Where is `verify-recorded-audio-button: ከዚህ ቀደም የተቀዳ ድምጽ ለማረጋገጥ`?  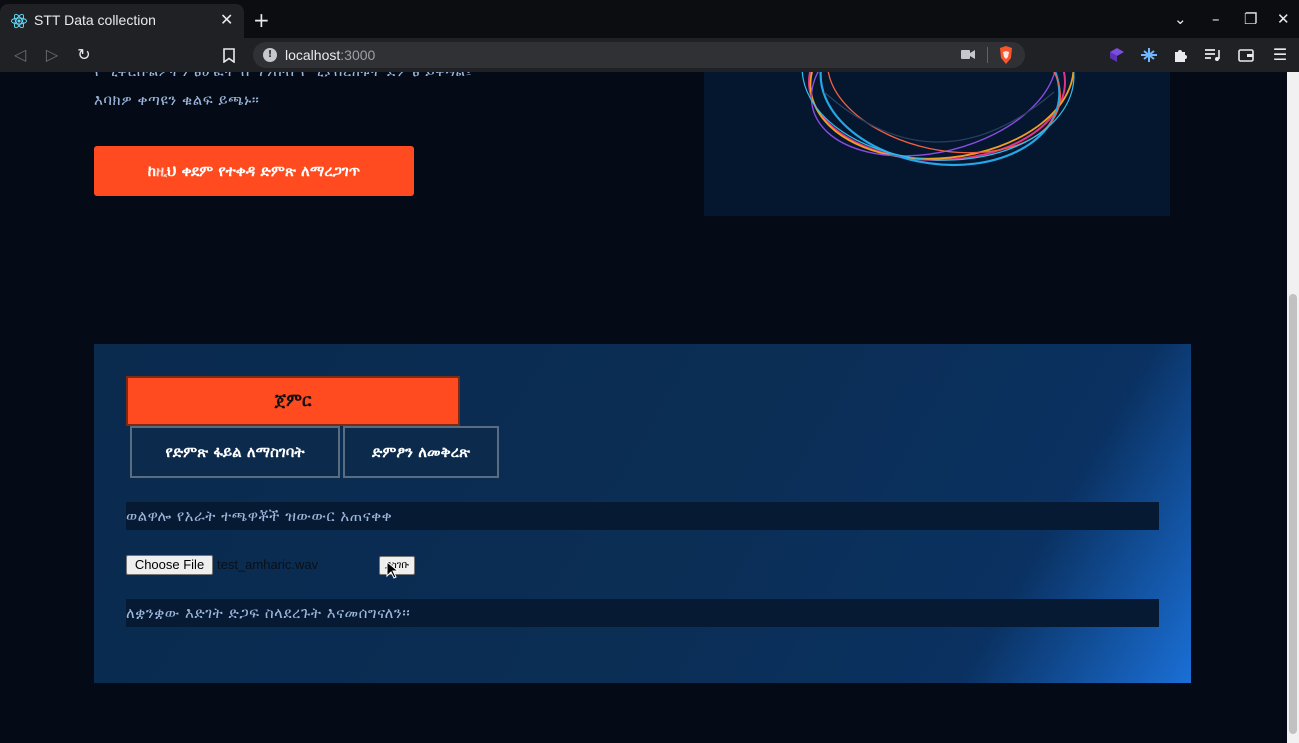 verify-recorded-audio-button: ከዚህ ቀደም የተቀዳ ድምጽ ለማረጋገጥ is located at coordinates (254, 171).